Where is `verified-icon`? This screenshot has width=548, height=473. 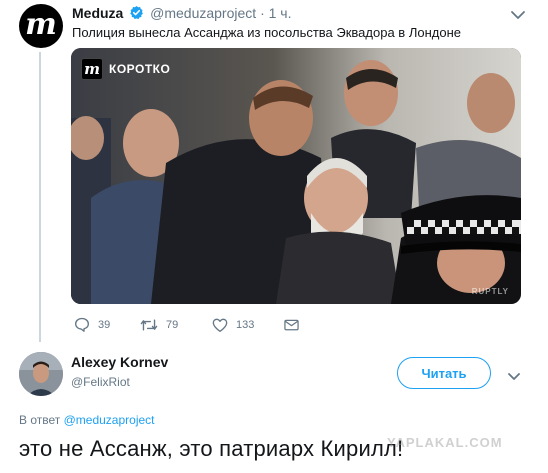
verified-icon is located at coordinates (136, 14).